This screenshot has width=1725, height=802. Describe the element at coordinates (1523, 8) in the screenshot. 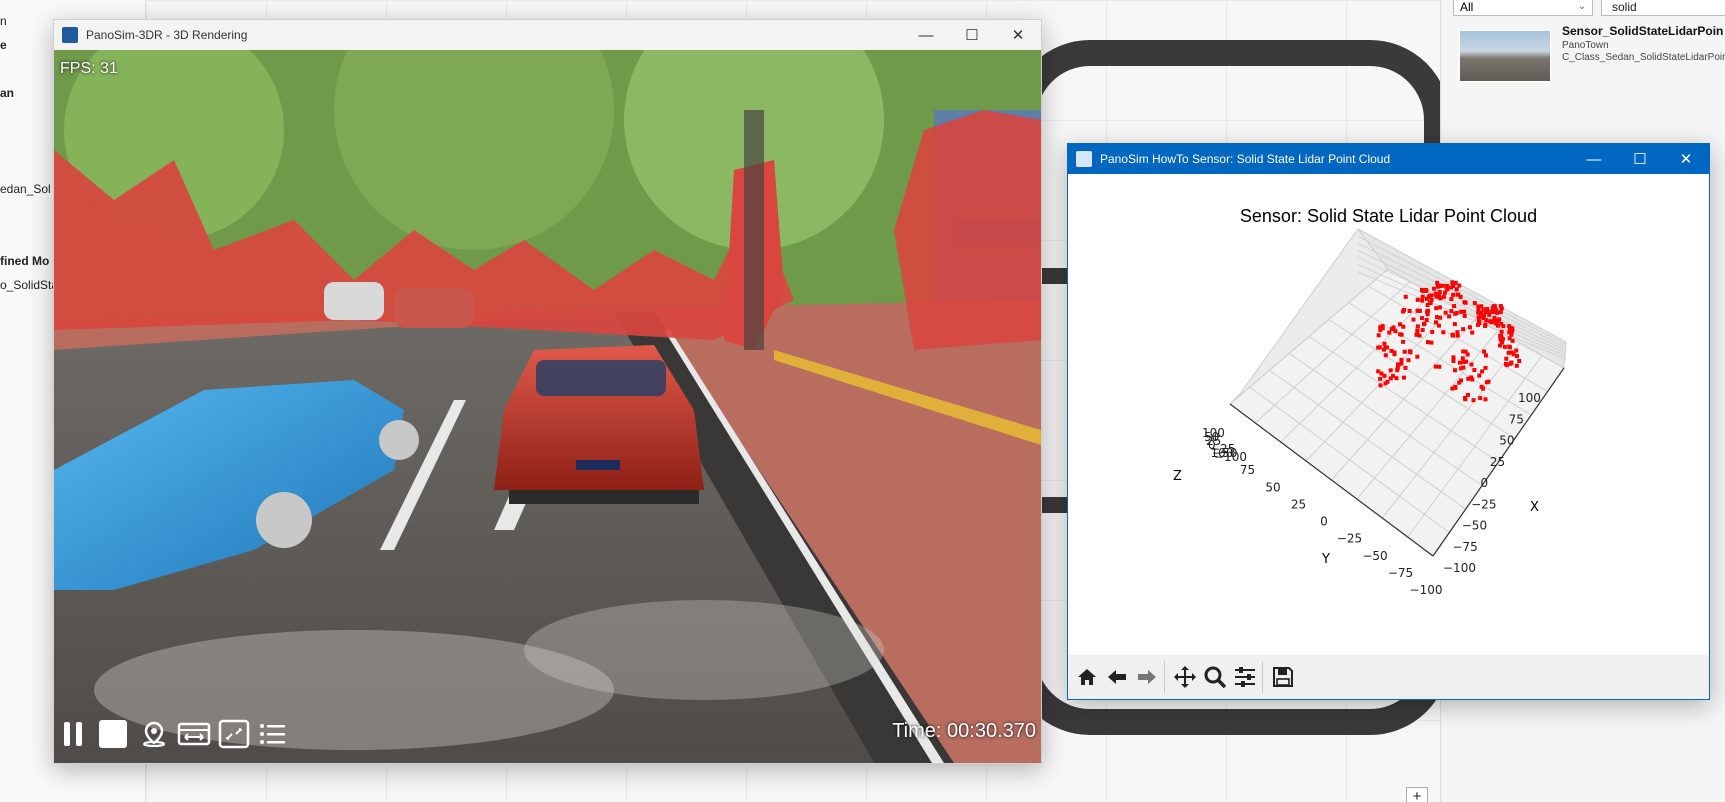

I see `filter-select: All ⌄` at that location.